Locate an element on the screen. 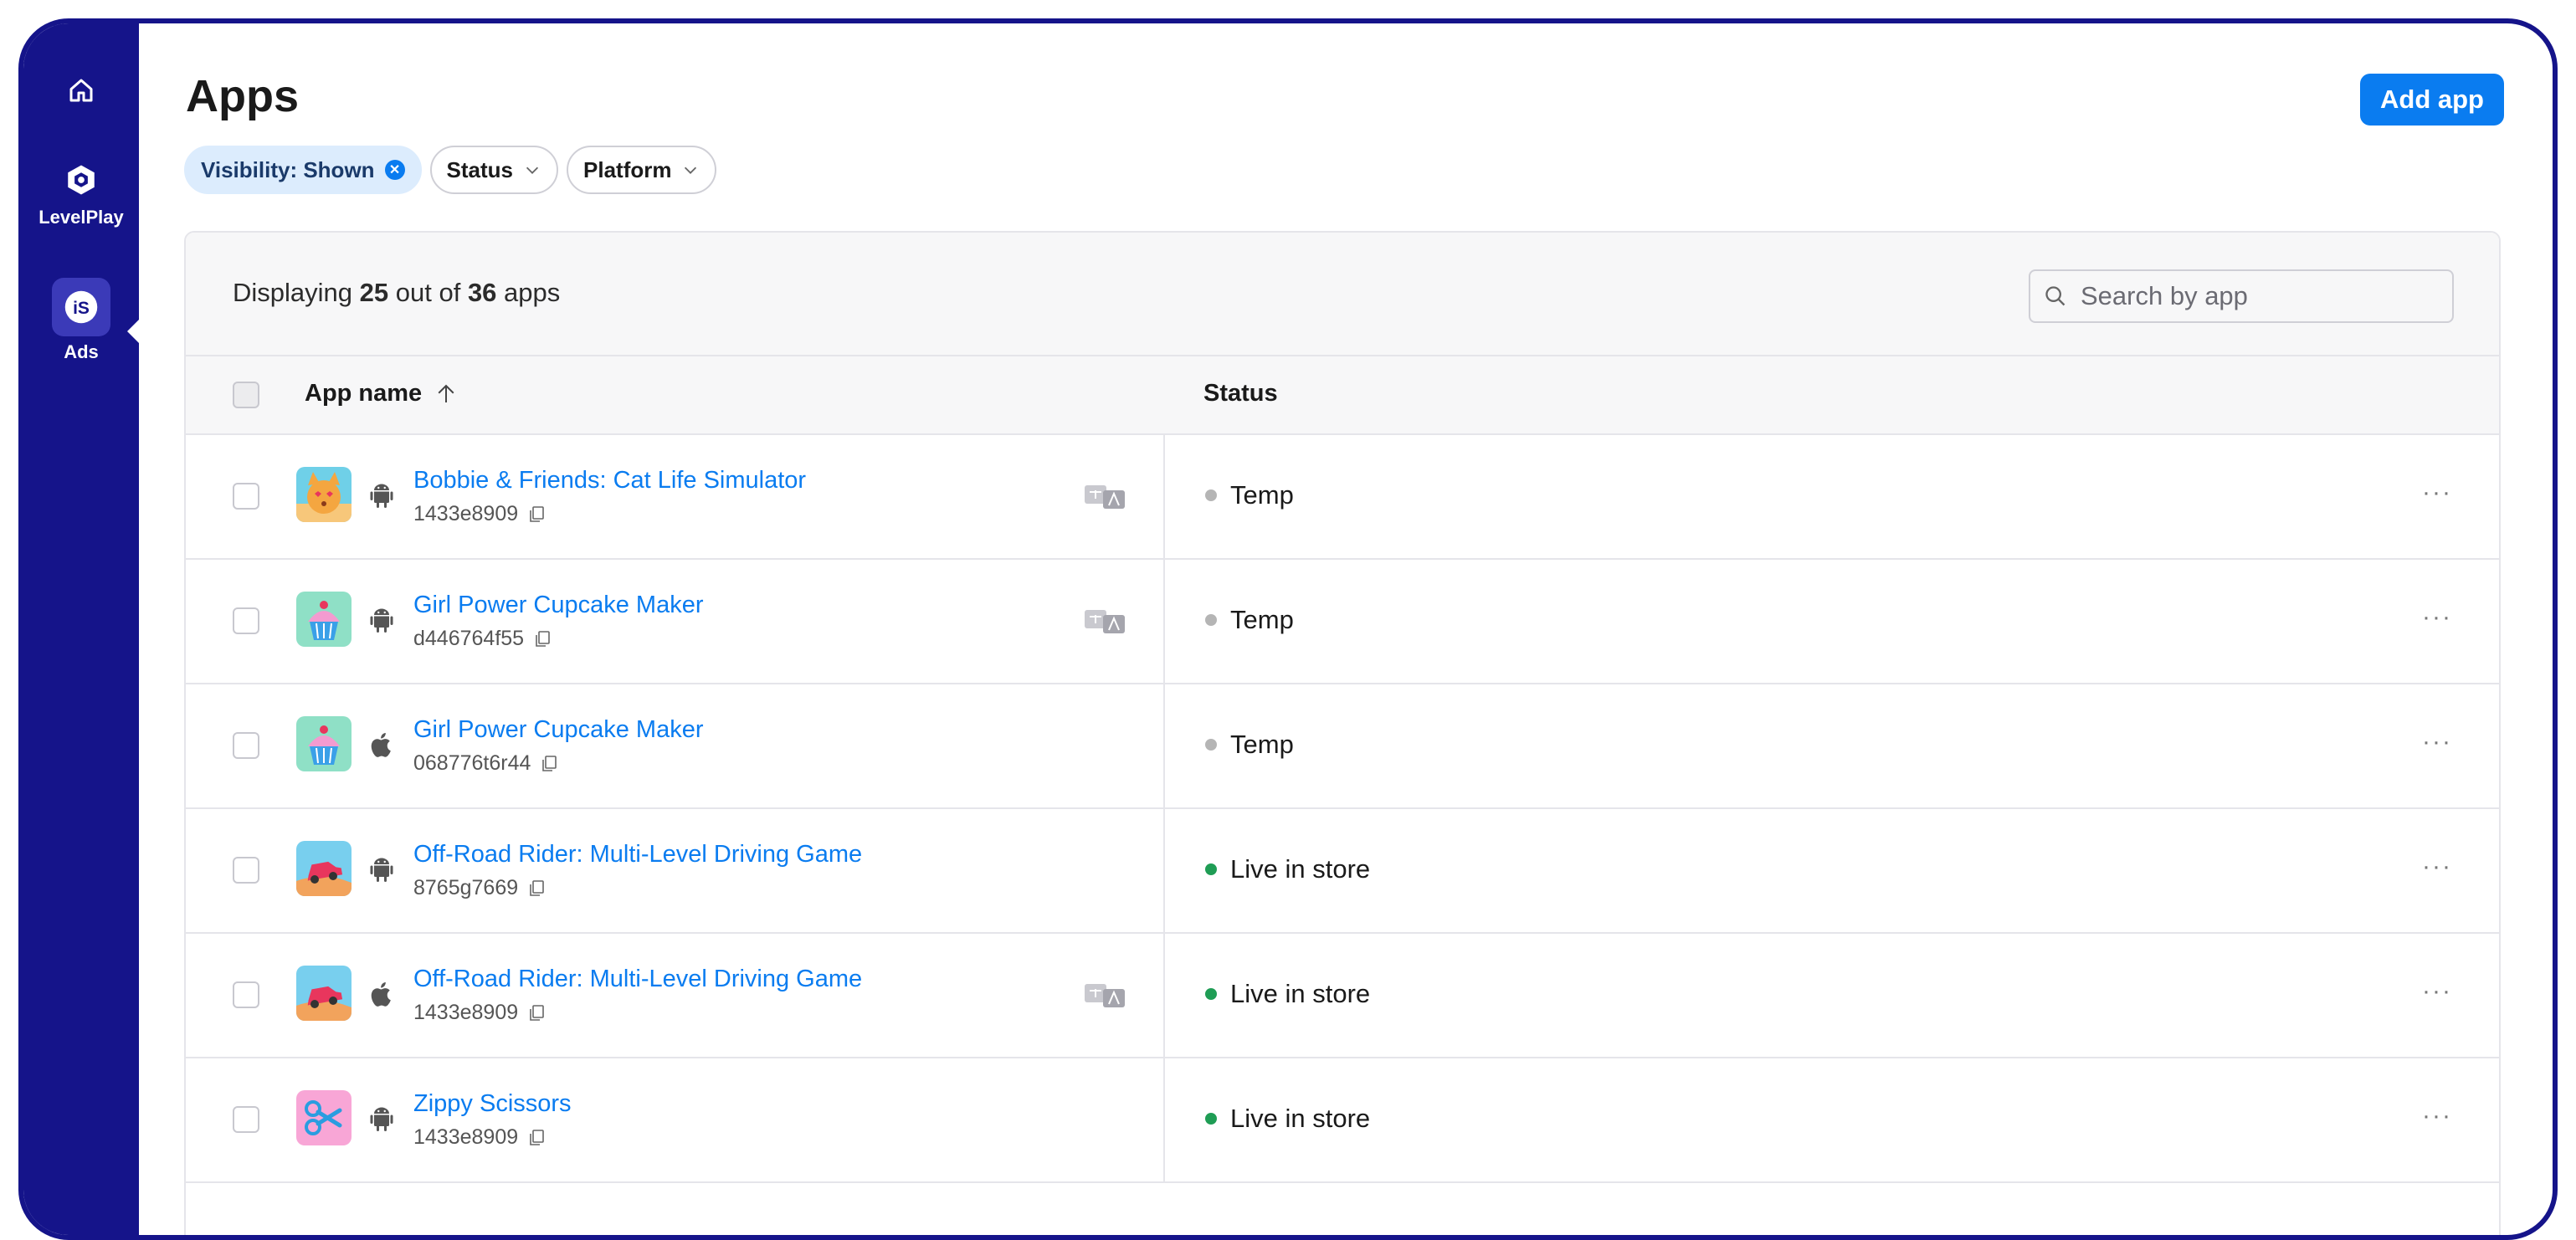  chevron-down-icon is located at coordinates (691, 170).